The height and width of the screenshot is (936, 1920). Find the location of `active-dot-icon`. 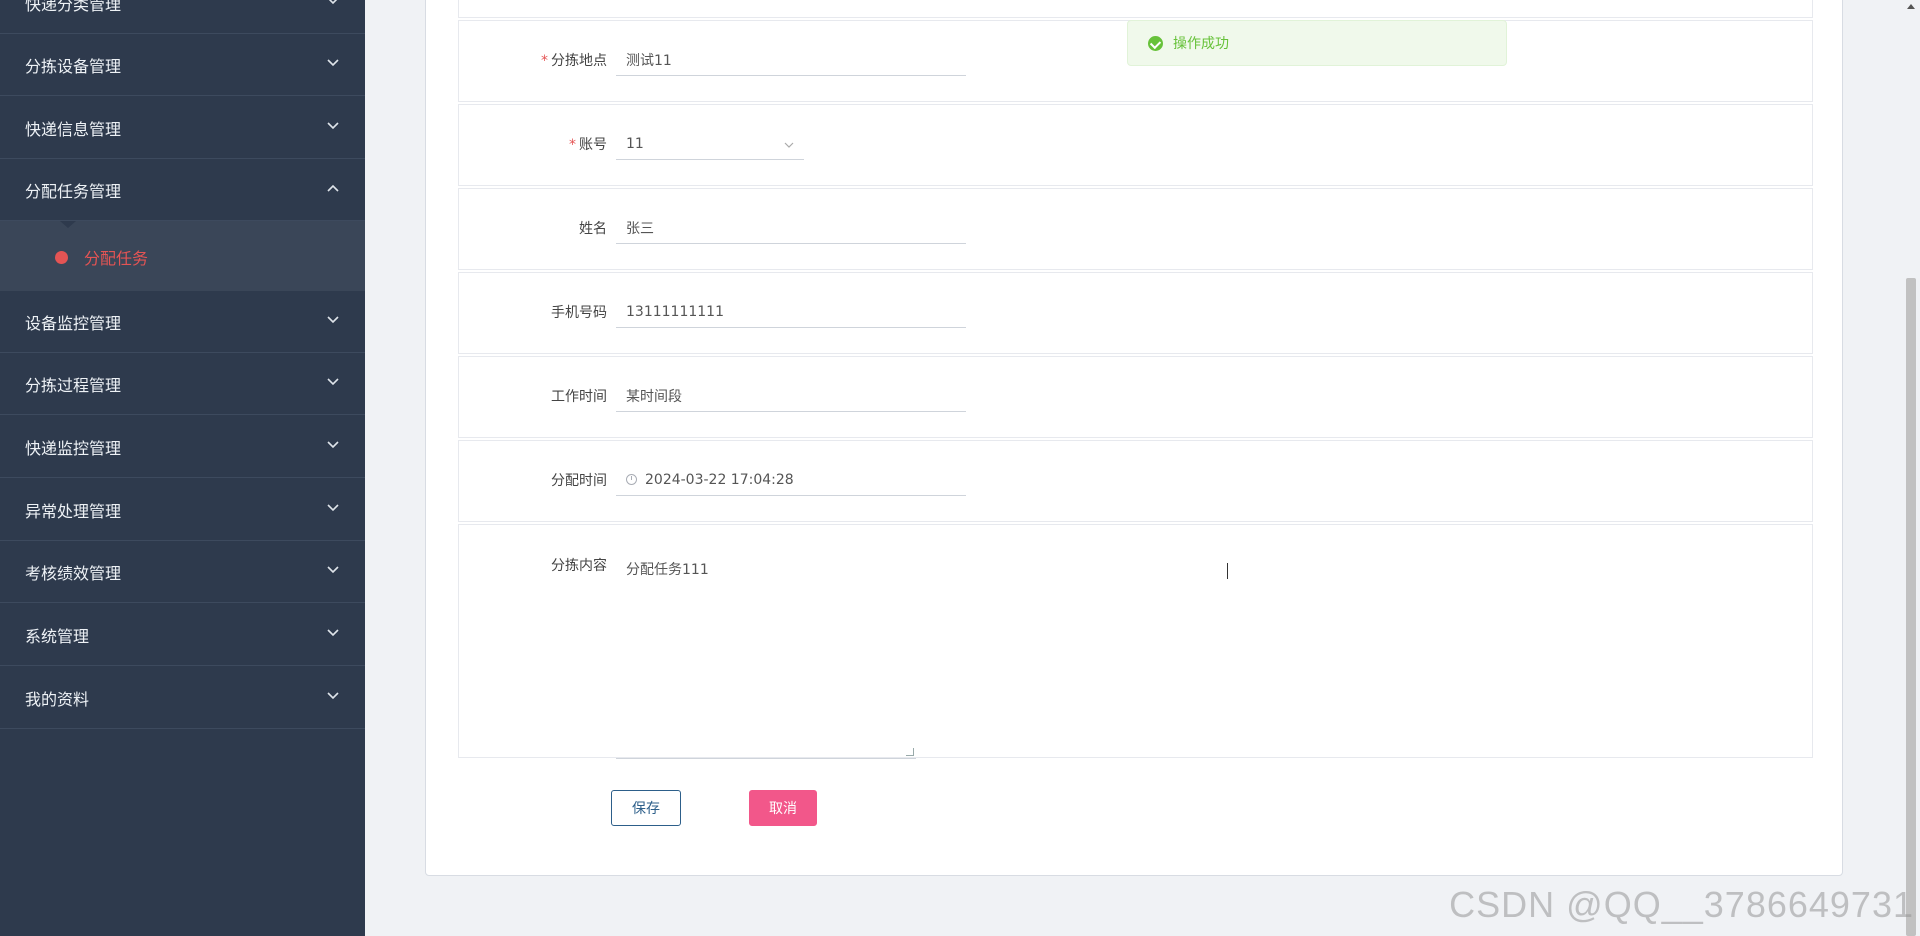

active-dot-icon is located at coordinates (61, 257).